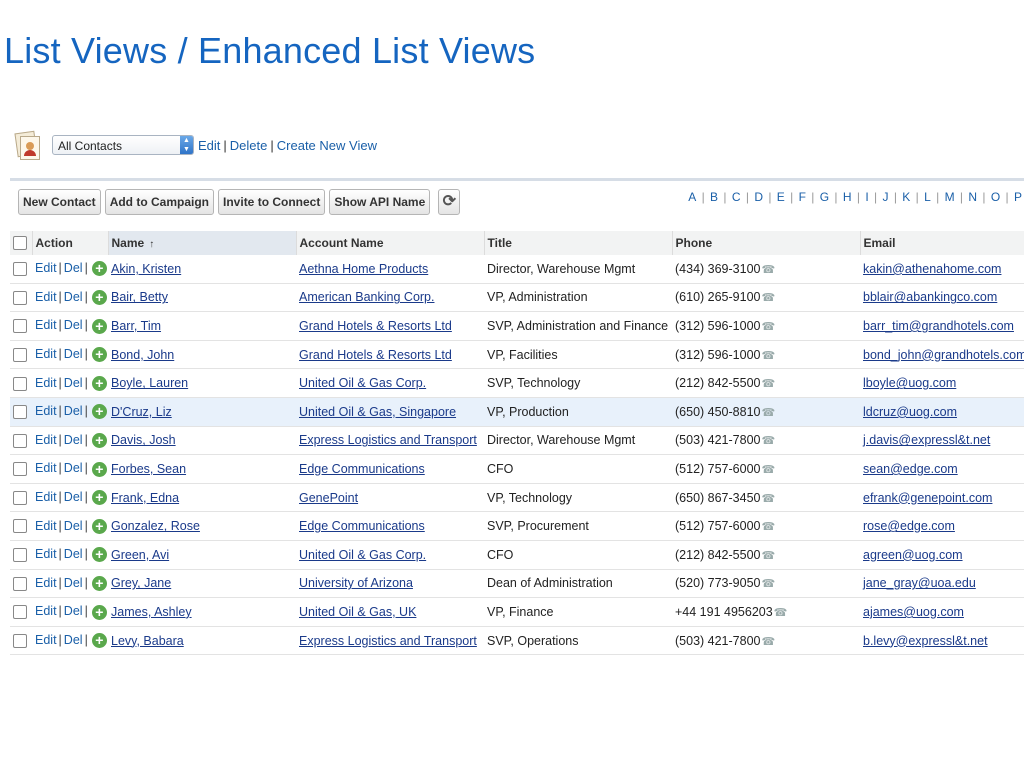 This screenshot has width=1024, height=768. What do you see at coordinates (151, 612) in the screenshot?
I see `contact-name-link: James, Ashley` at bounding box center [151, 612].